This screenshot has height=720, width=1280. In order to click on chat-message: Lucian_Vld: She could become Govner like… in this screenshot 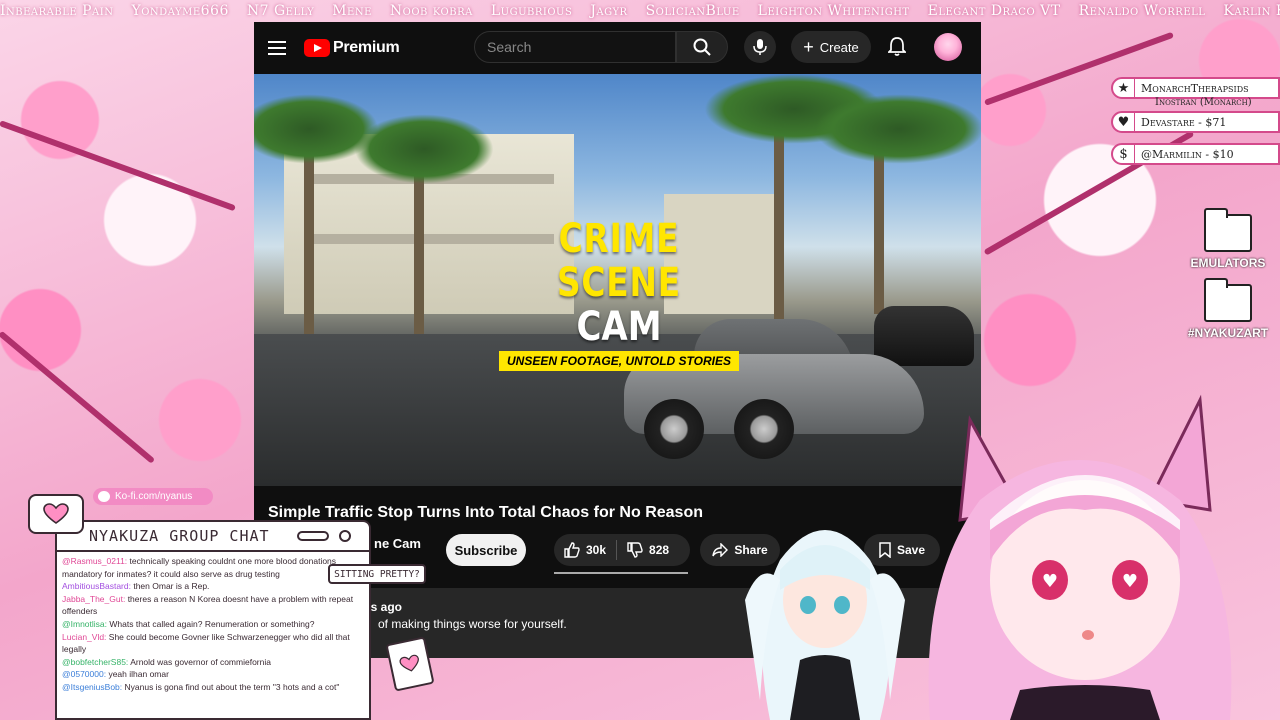, I will do `click(213, 643)`.